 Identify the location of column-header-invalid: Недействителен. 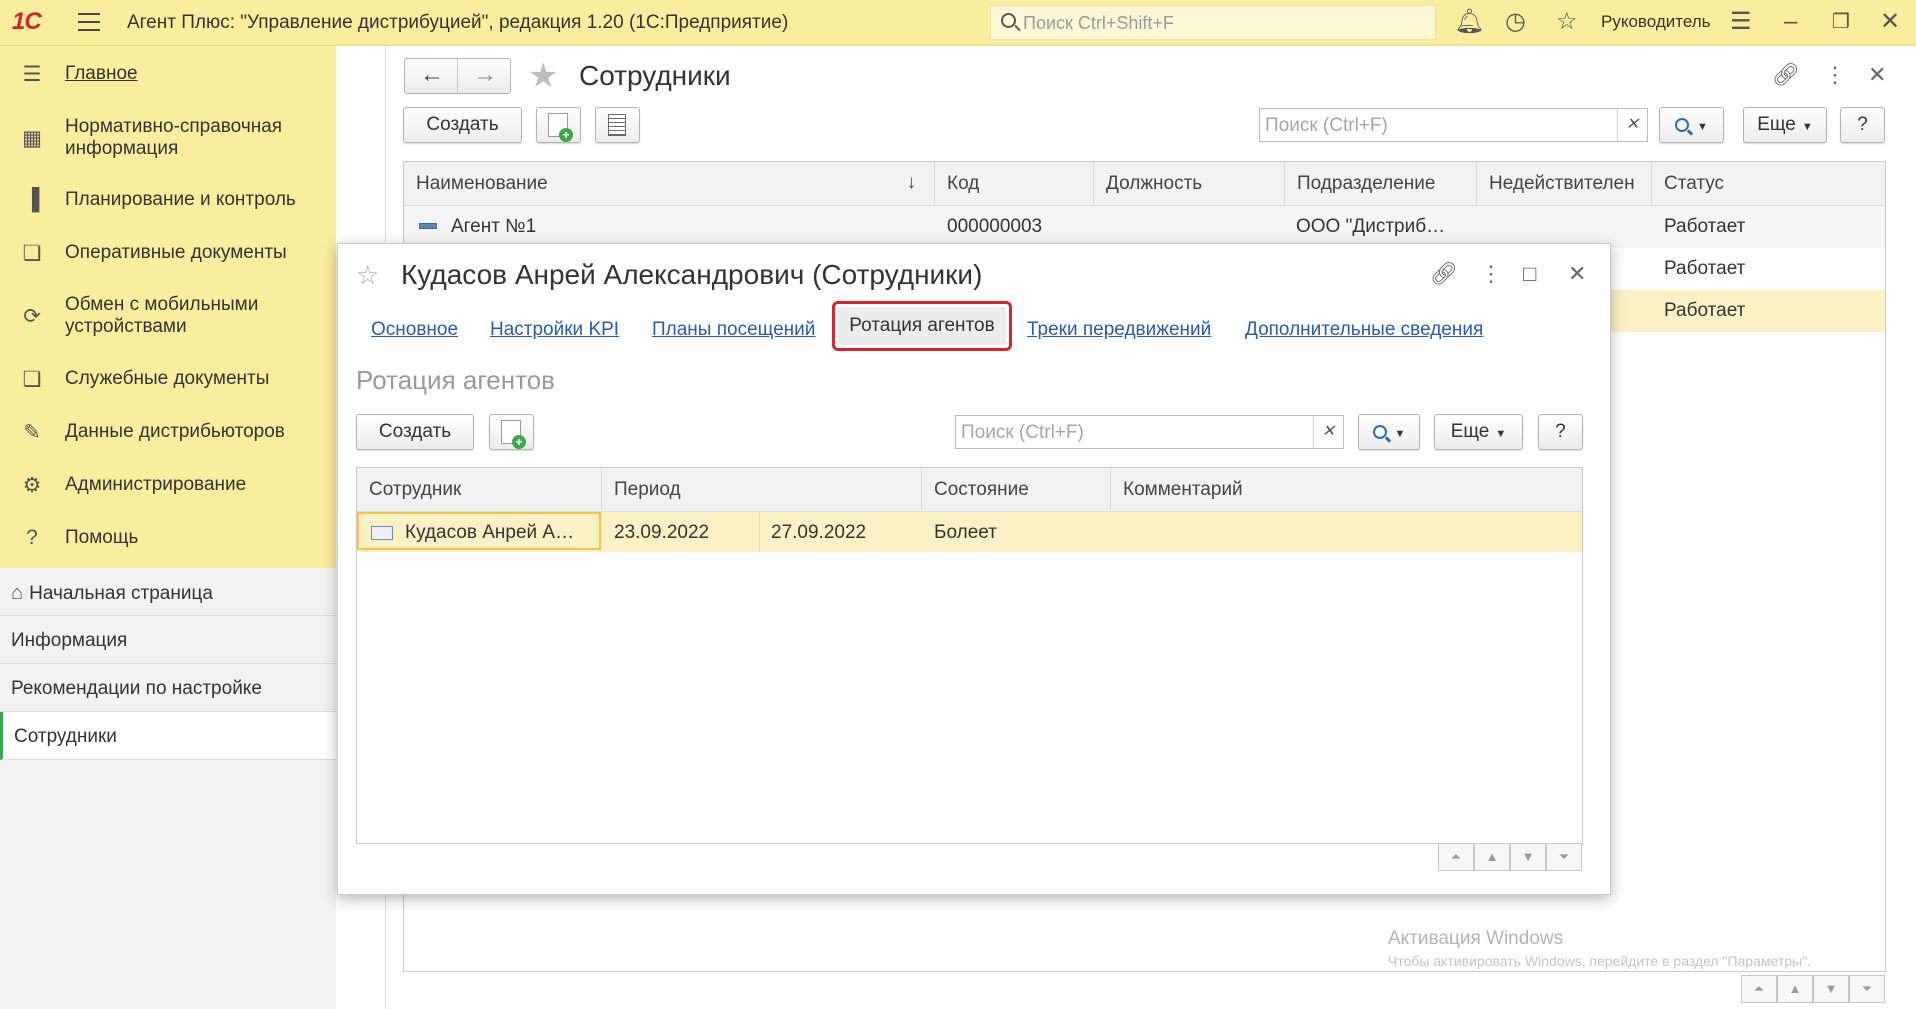
(1564, 184).